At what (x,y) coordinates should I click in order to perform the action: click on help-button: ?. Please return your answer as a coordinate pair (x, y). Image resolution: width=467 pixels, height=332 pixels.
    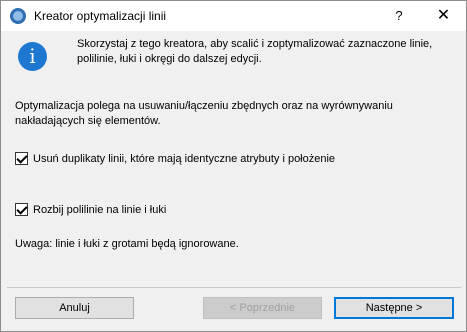
    Looking at the image, I should click on (399, 16).